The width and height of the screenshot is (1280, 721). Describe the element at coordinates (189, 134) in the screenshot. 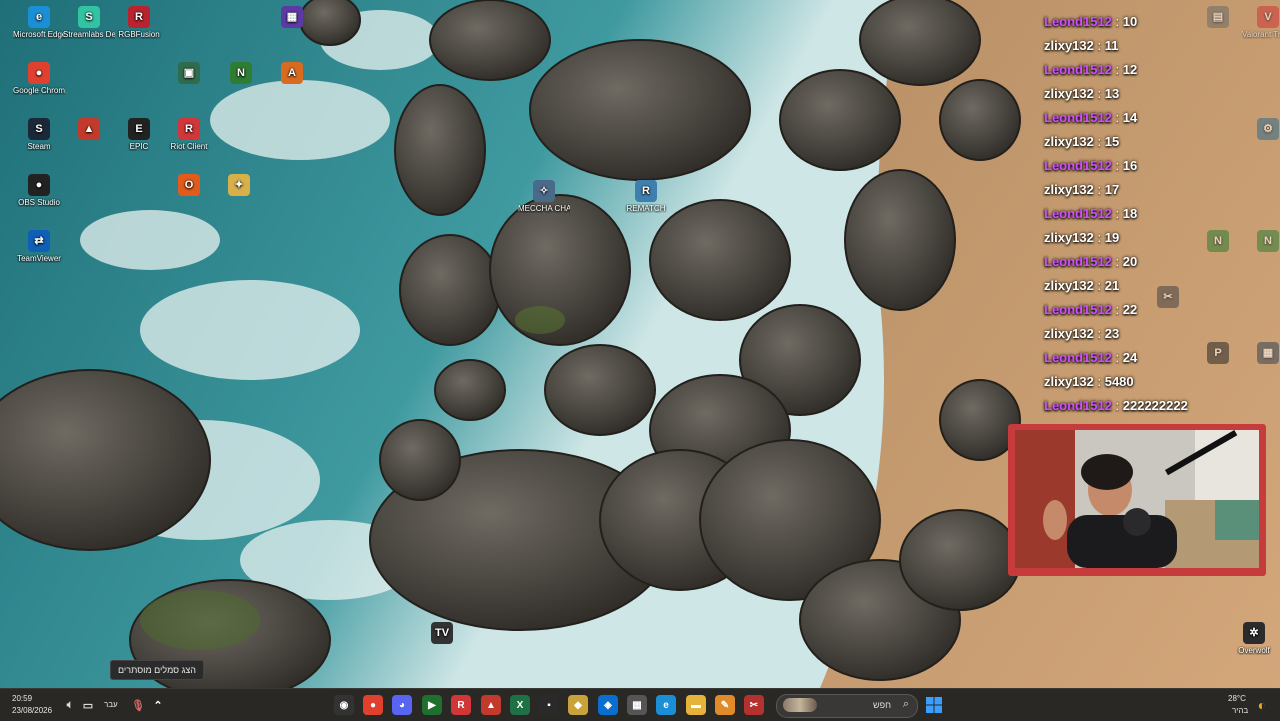

I see `desktop-icon: R Riot Client` at that location.